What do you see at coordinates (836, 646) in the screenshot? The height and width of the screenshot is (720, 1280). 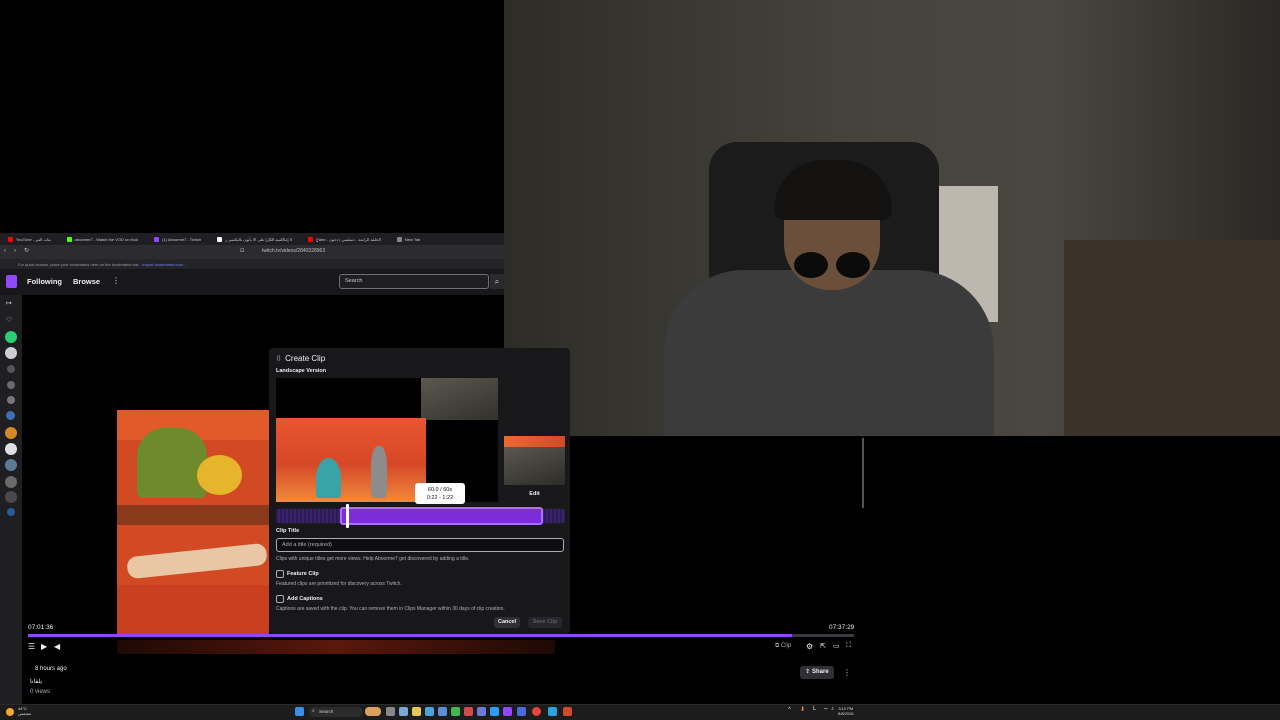 I see `theatre-mode-icon: ▭` at bounding box center [836, 646].